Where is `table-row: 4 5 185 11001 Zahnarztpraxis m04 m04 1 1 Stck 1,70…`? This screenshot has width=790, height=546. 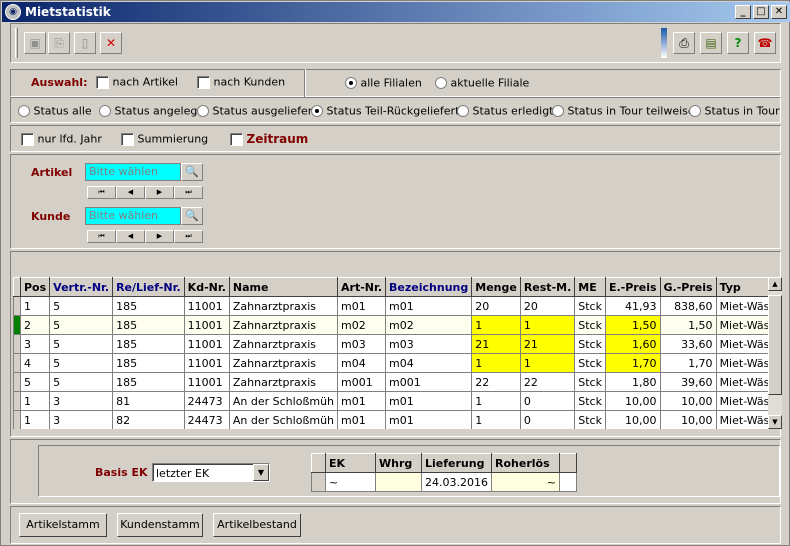
table-row: 4 5 185 11001 Zahnarztpraxis m04 m04 1 1 Stck 1,70… is located at coordinates (390, 363).